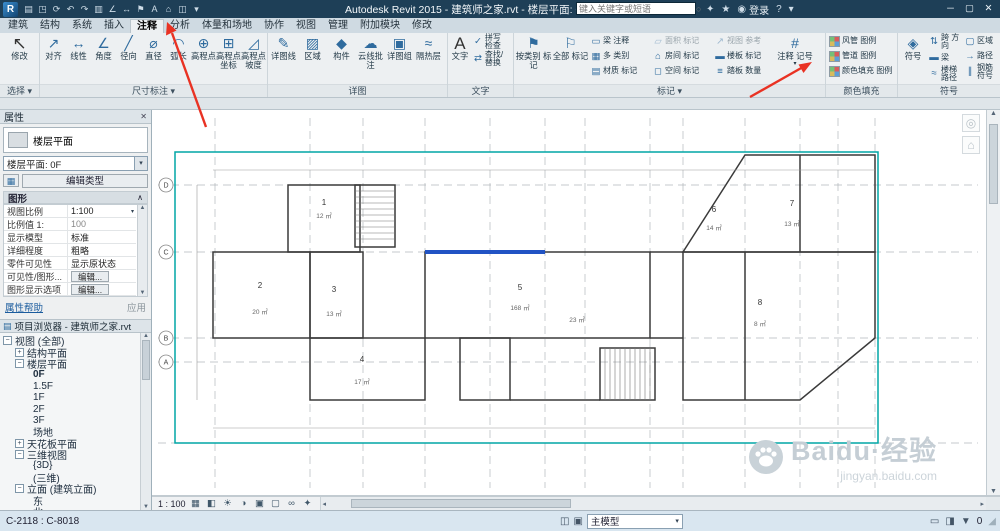 Image resolution: width=1000 pixels, height=531 pixels. Describe the element at coordinates (564, 521) in the screenshot. I see `worksets-icon: ◫` at that location.